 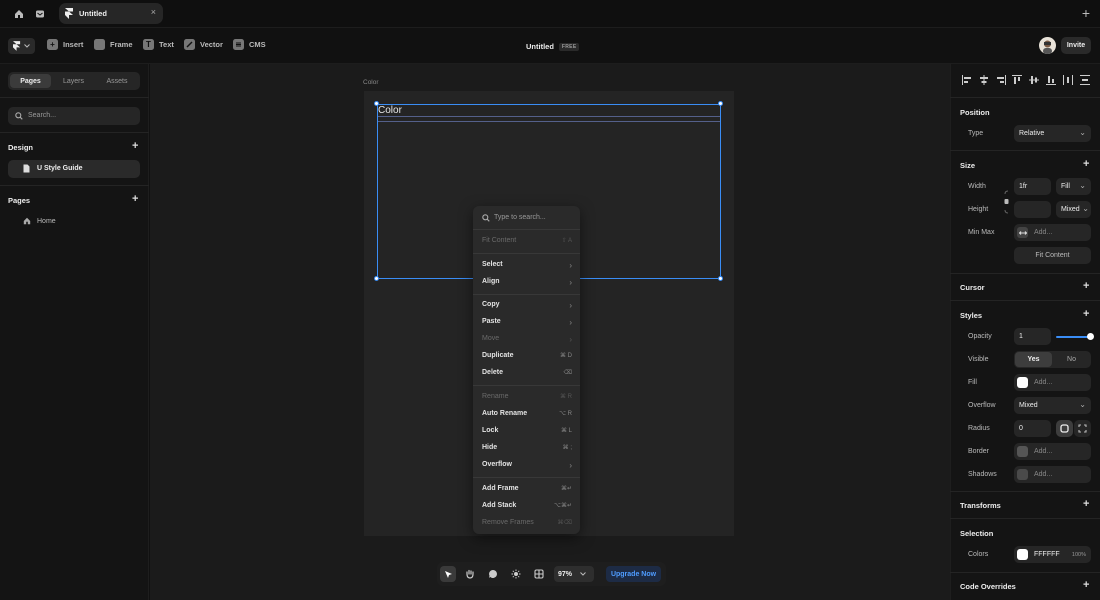 I want to click on sidebar-item-style-guide: U Style Guide, so click(x=74, y=169).